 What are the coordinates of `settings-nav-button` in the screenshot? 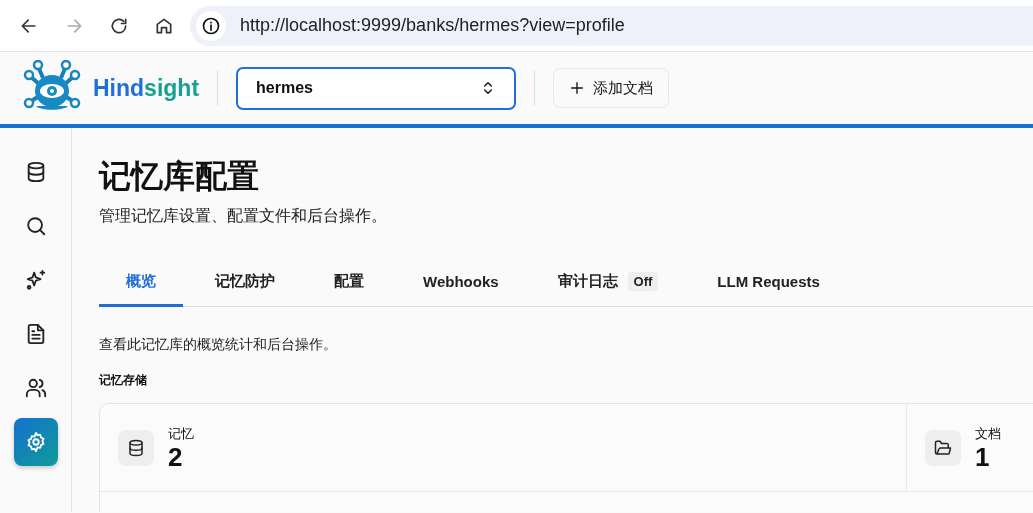 It's located at (35, 442).